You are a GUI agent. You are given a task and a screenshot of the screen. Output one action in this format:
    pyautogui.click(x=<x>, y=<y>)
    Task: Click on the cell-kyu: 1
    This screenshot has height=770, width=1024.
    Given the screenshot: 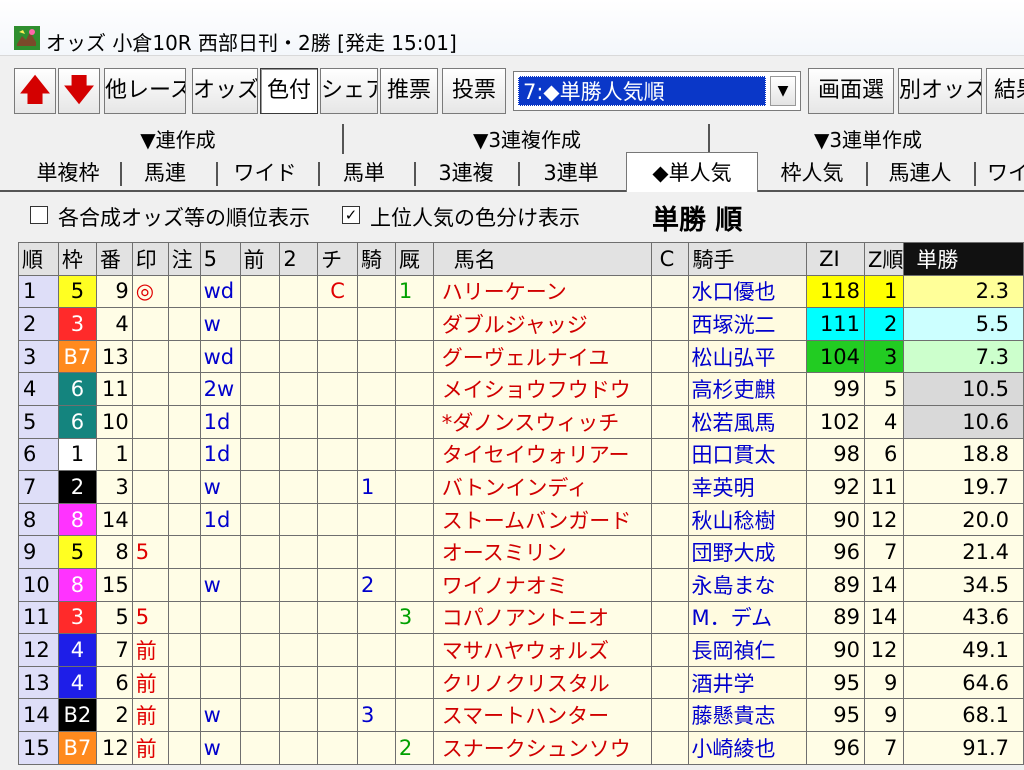 What is the action you would take?
    pyautogui.click(x=414, y=291)
    